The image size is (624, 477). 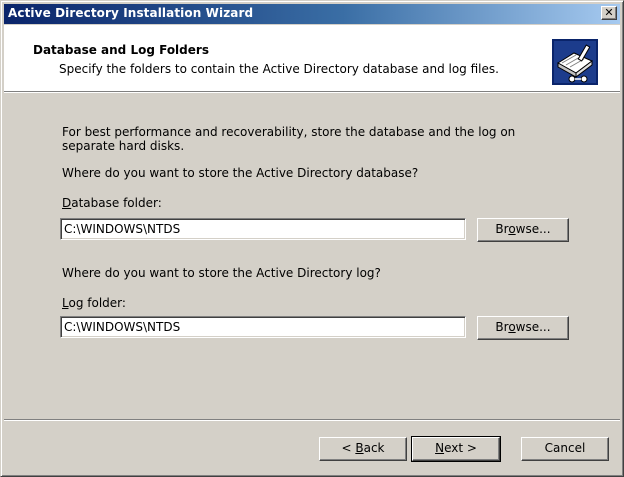 What do you see at coordinates (312, 420) in the screenshot?
I see `footer-divider-highlight` at bounding box center [312, 420].